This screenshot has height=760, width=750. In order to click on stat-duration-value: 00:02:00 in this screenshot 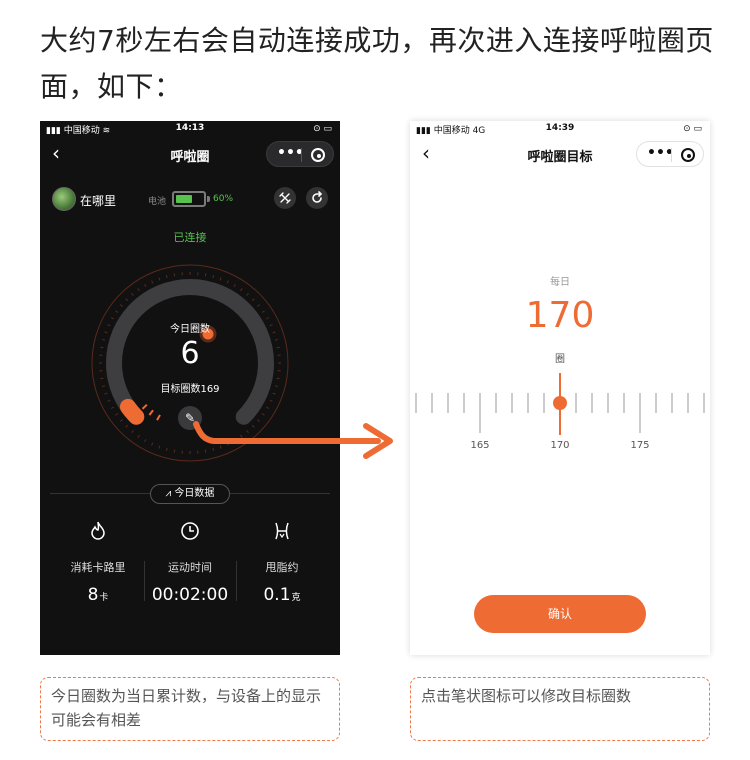, I will do `click(190, 595)`.